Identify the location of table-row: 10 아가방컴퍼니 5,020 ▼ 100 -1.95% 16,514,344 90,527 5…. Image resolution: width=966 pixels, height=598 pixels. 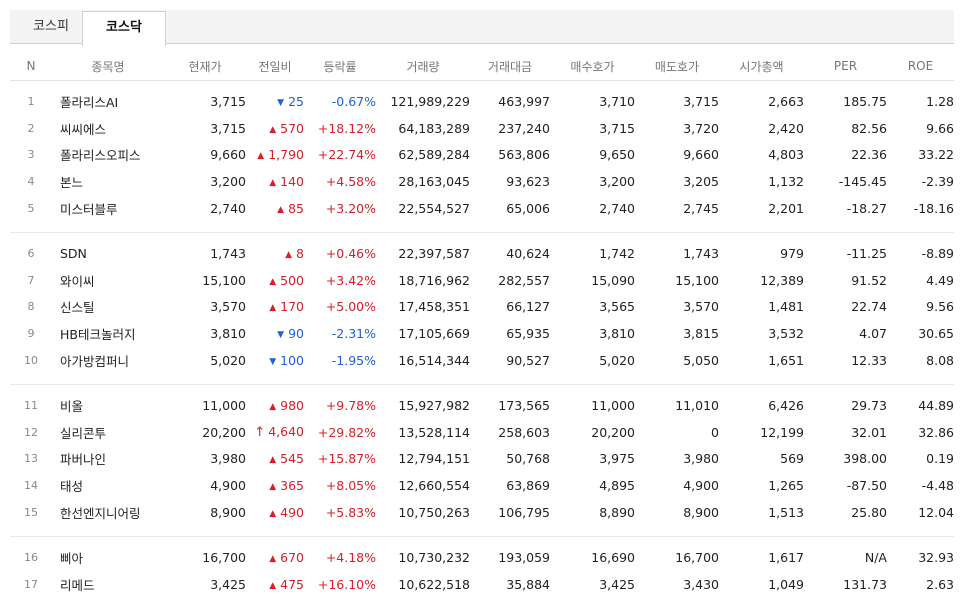
(482, 360).